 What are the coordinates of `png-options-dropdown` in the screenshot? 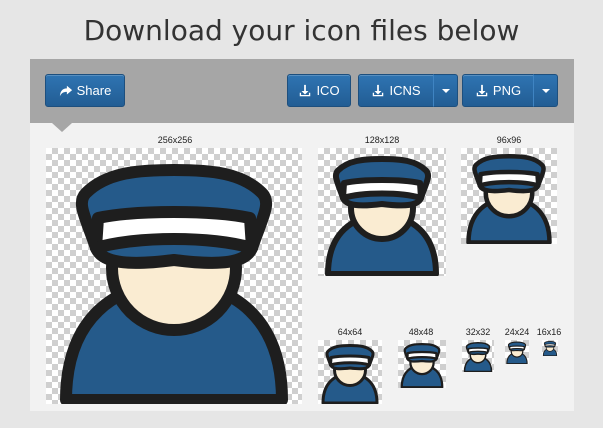 It's located at (545, 90).